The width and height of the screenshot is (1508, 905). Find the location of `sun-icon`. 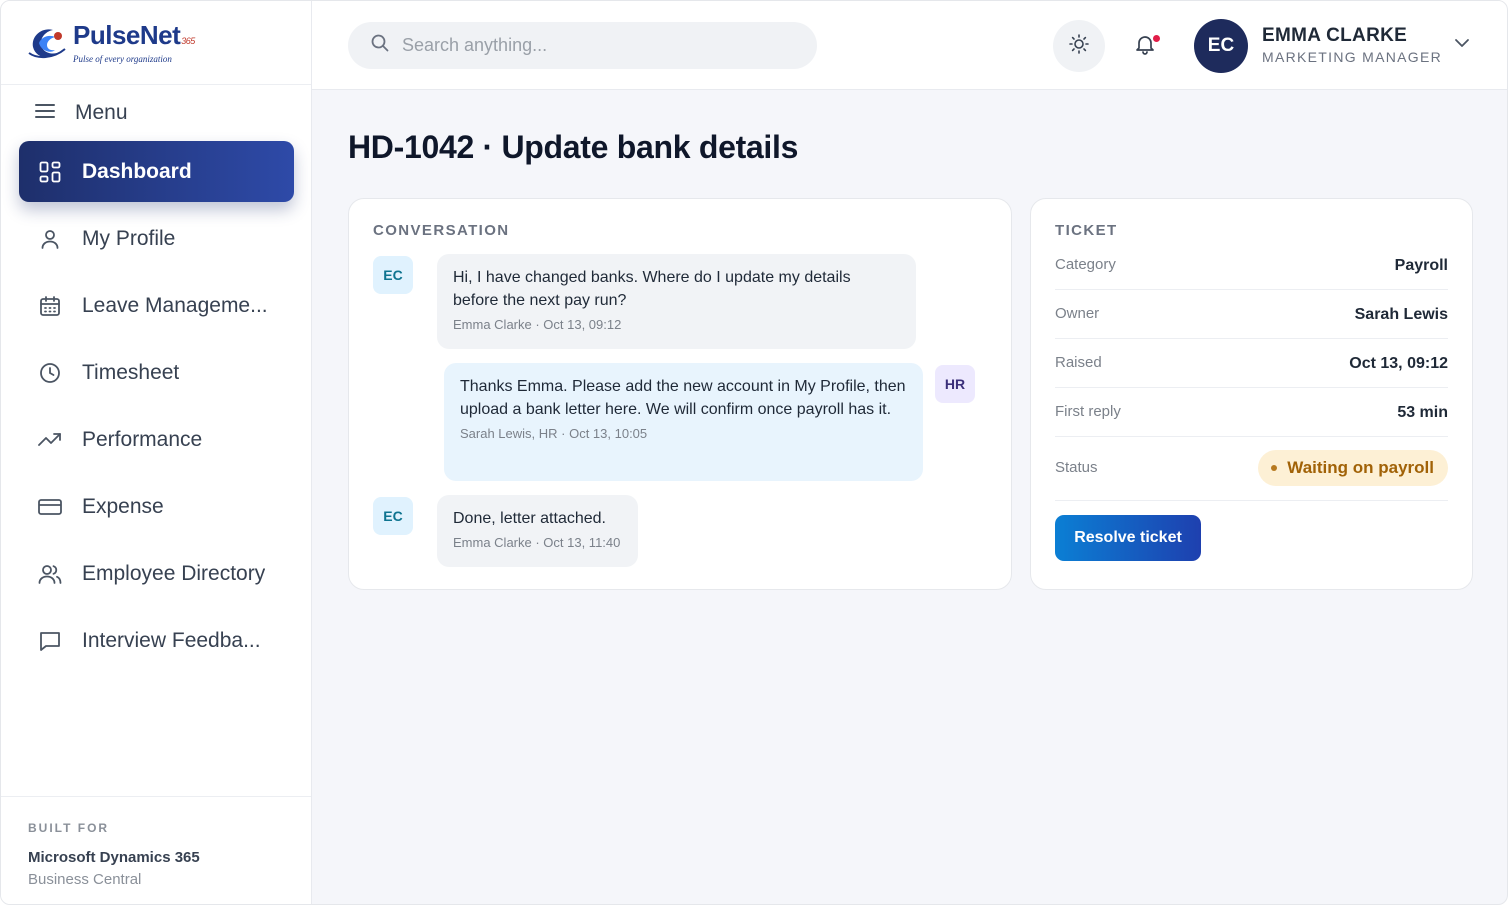

sun-icon is located at coordinates (1079, 46).